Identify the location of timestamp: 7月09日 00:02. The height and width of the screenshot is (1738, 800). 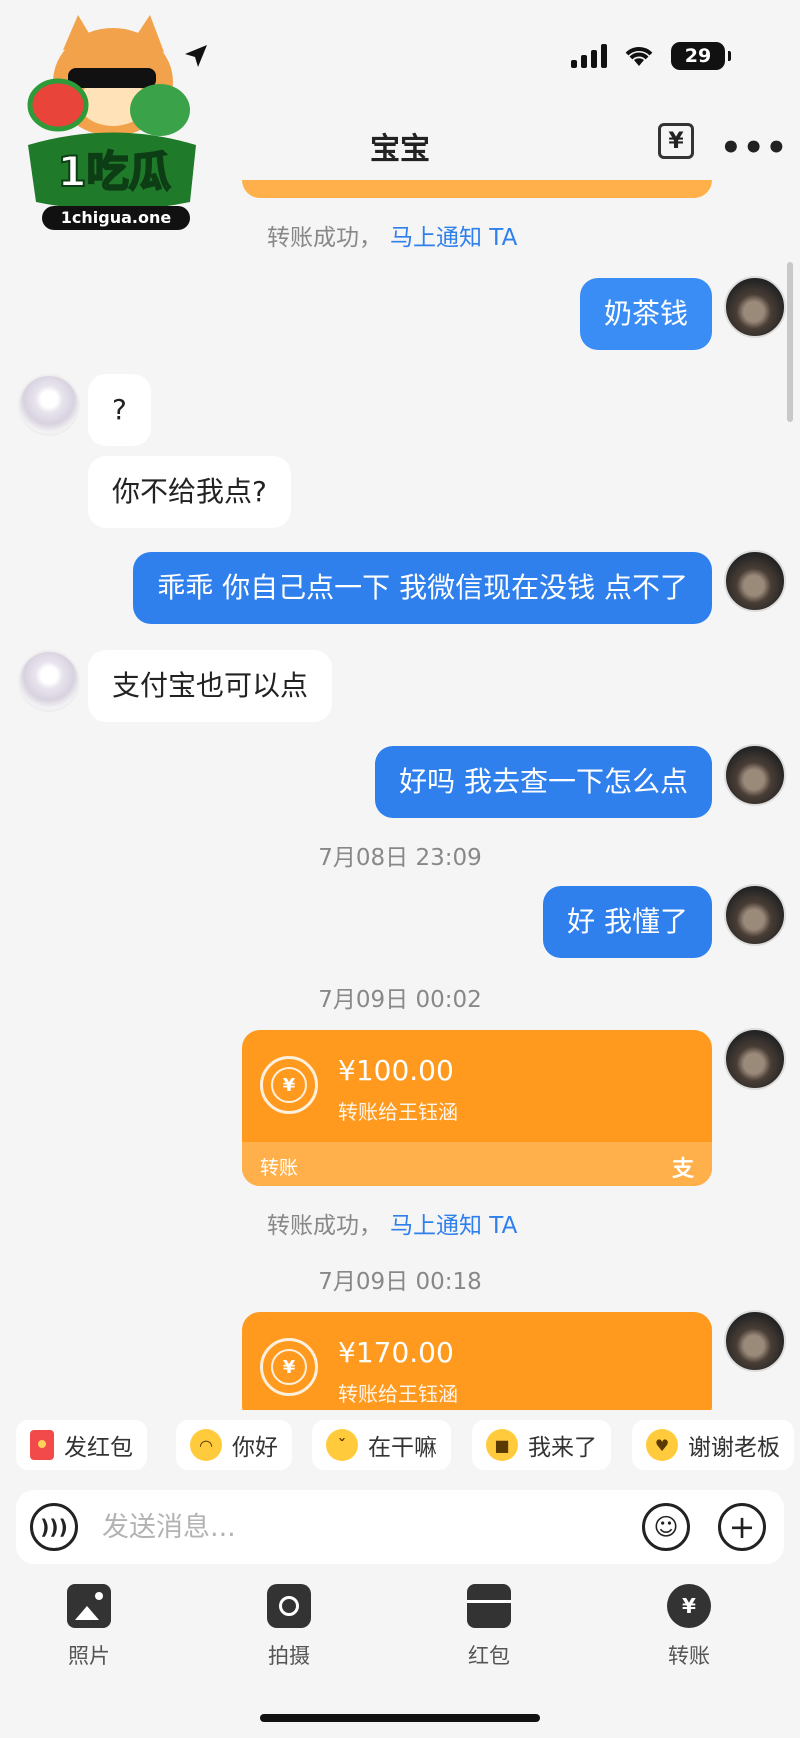
(400, 1000).